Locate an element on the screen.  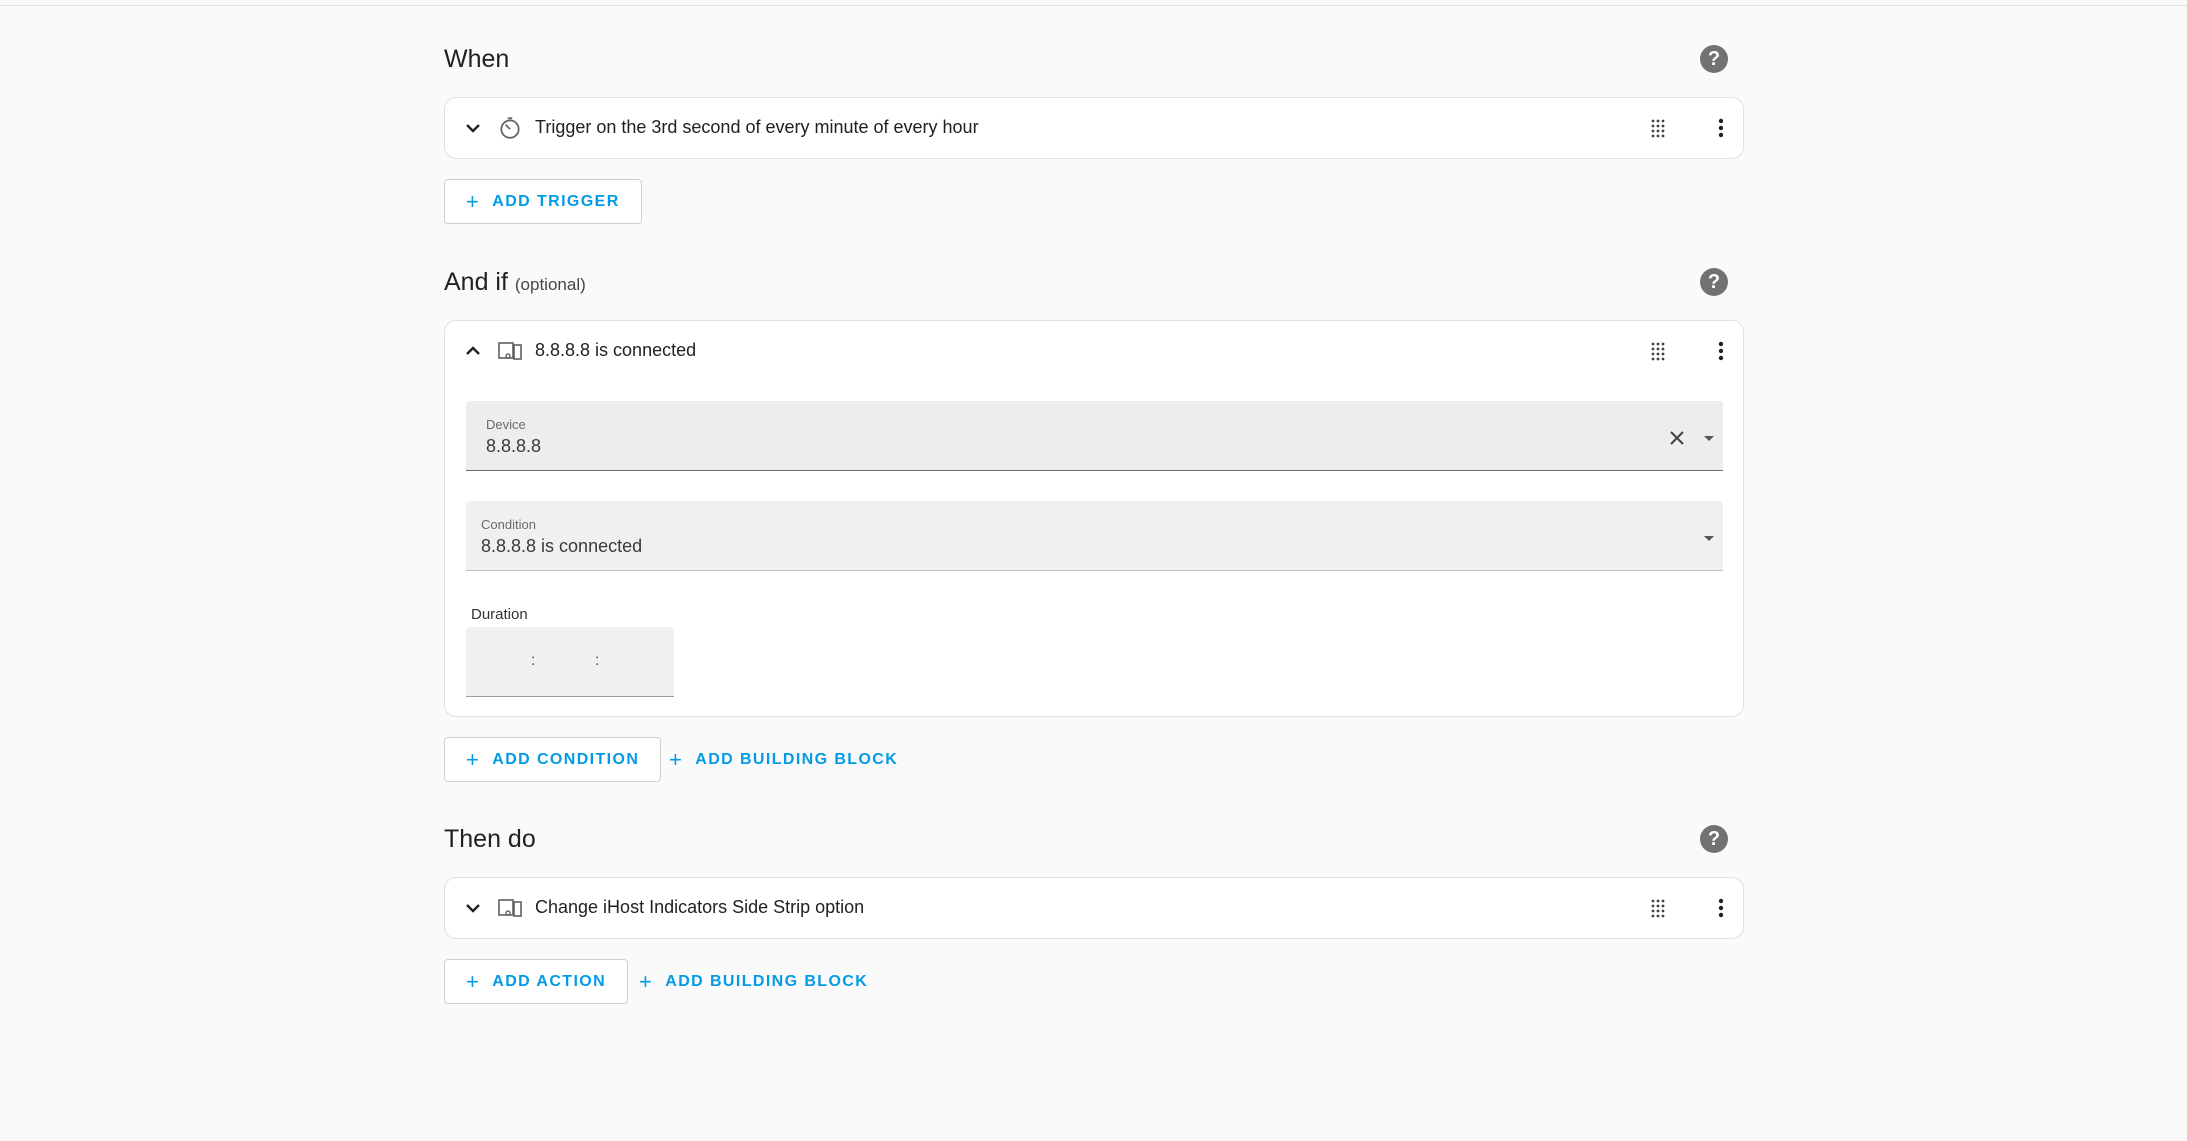
section-title-when: When is located at coordinates (477, 59).